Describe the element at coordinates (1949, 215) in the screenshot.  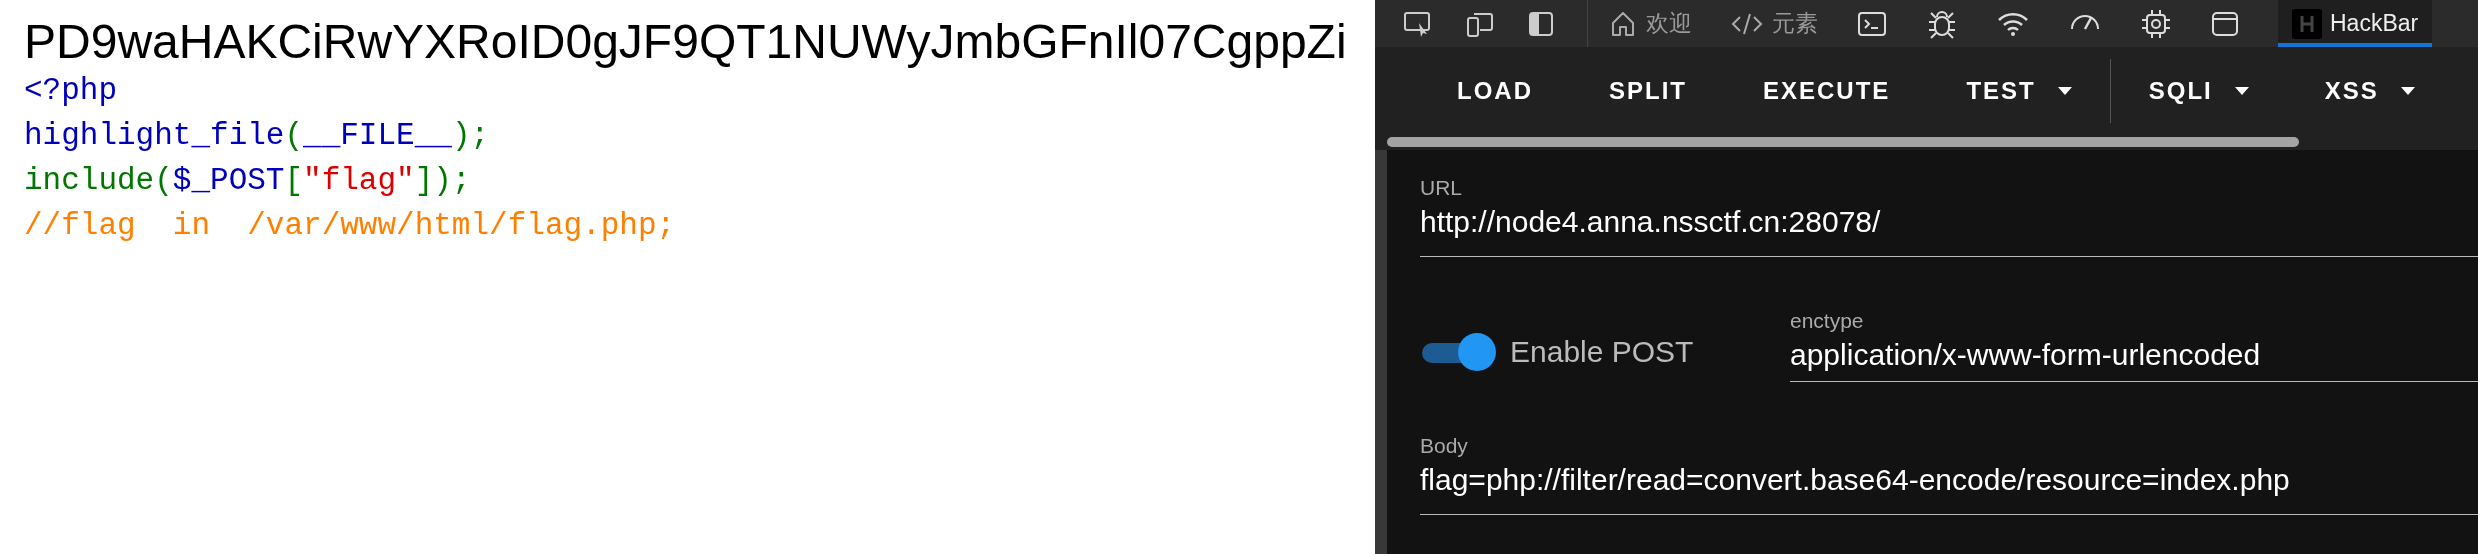
I see `url-field: URL http://node4.anna.nssctf.cn:28078/` at that location.